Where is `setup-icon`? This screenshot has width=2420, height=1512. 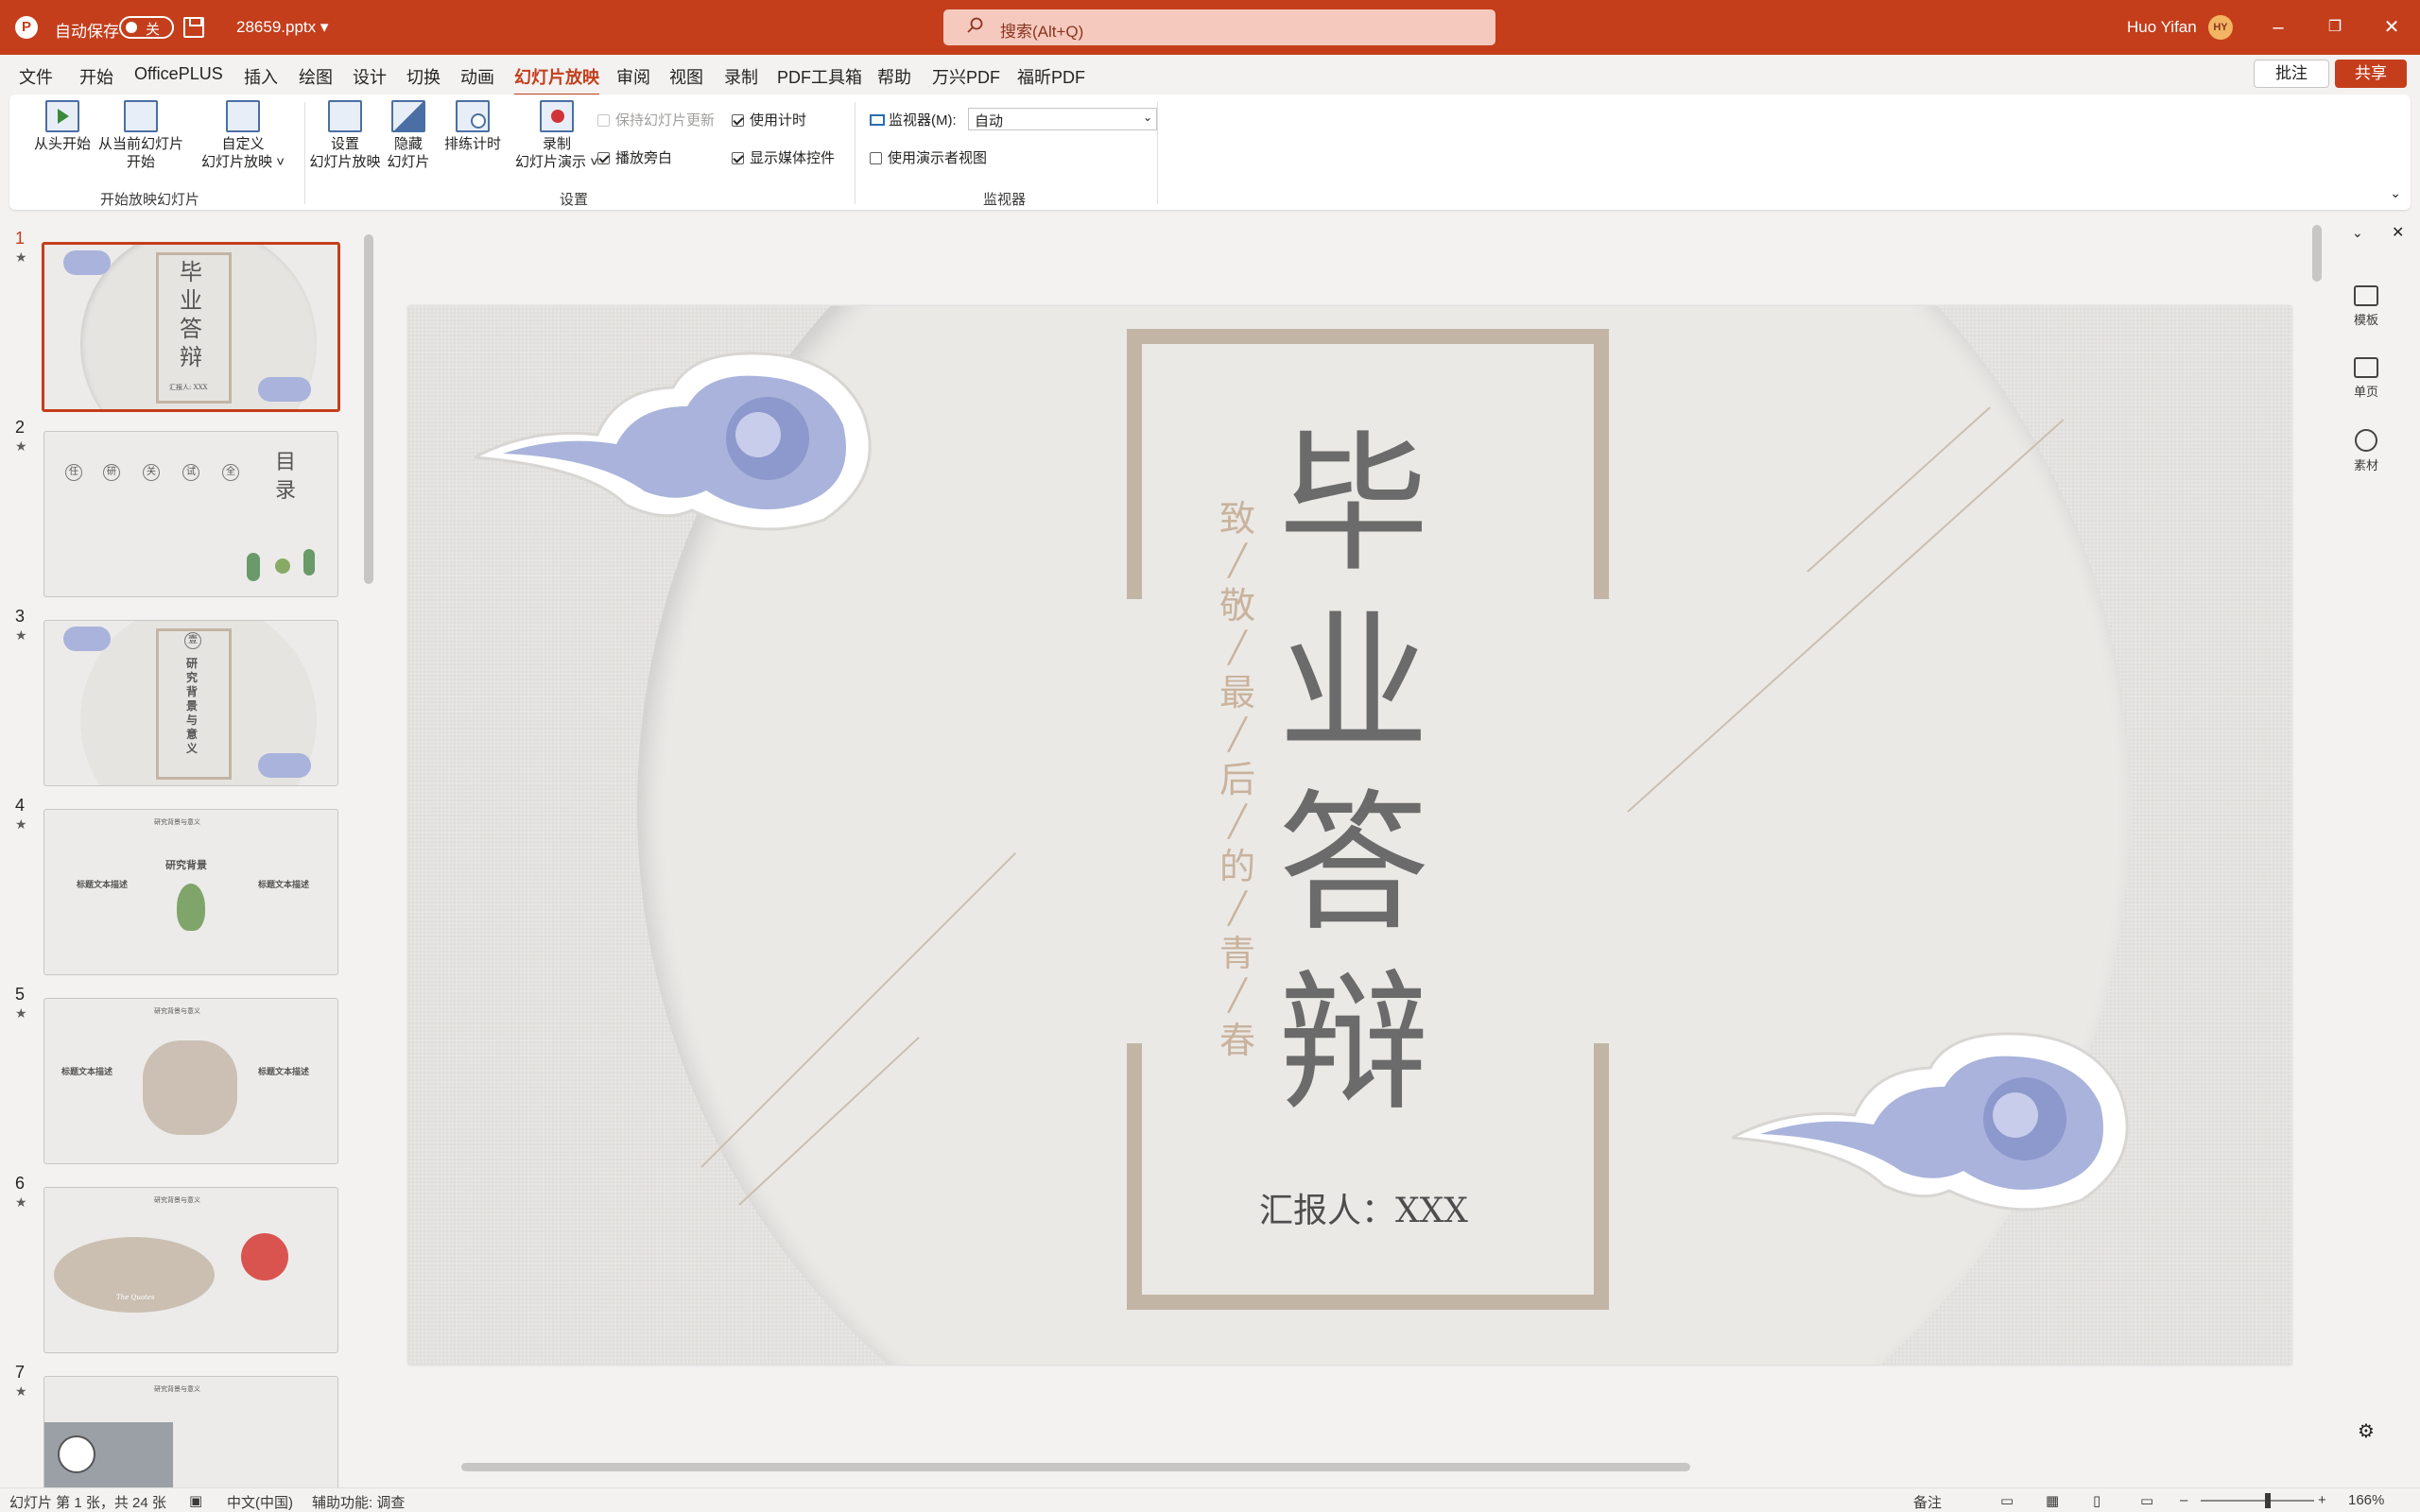
setup-icon is located at coordinates (345, 116).